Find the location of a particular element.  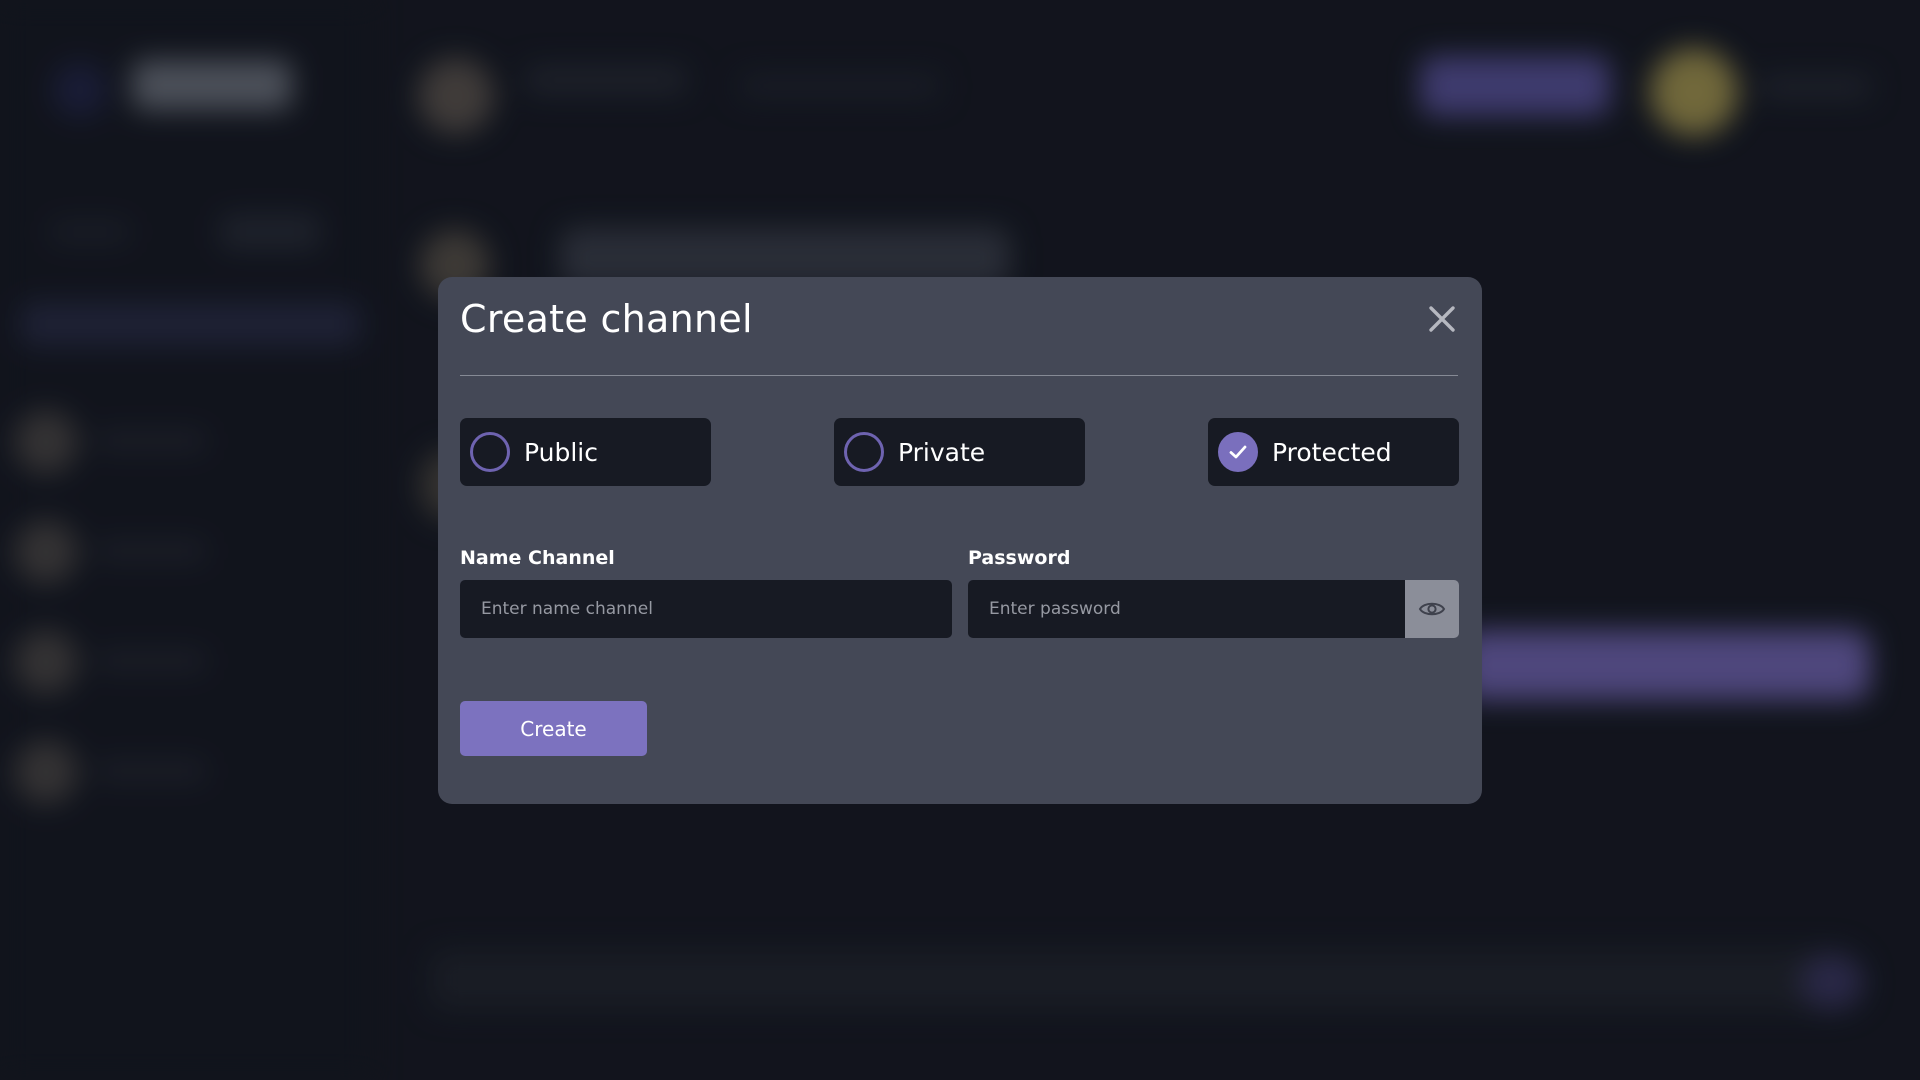

toggle-password-visibility-button is located at coordinates (1432, 609).